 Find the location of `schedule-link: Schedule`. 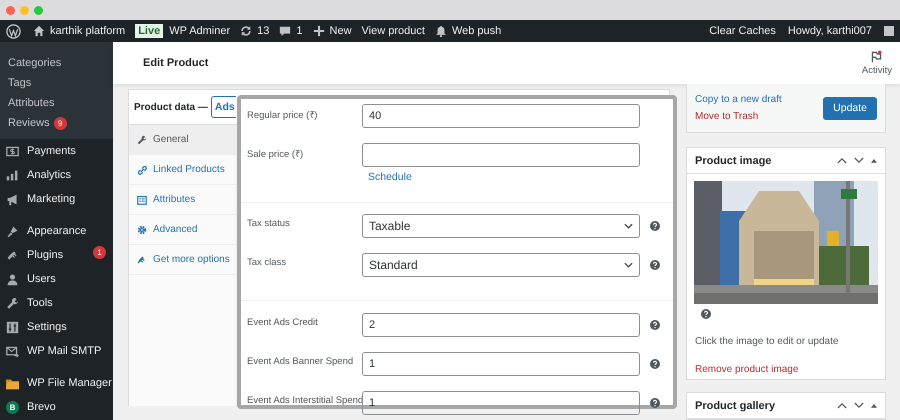

schedule-link: Schedule is located at coordinates (520, 177).